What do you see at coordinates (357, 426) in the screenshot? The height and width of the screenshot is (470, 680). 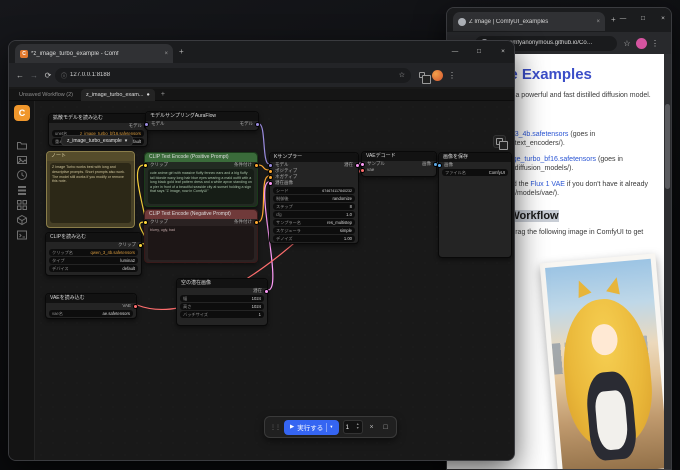 I see `stepper-arrows-icon: ▲ ▼` at bounding box center [357, 426].